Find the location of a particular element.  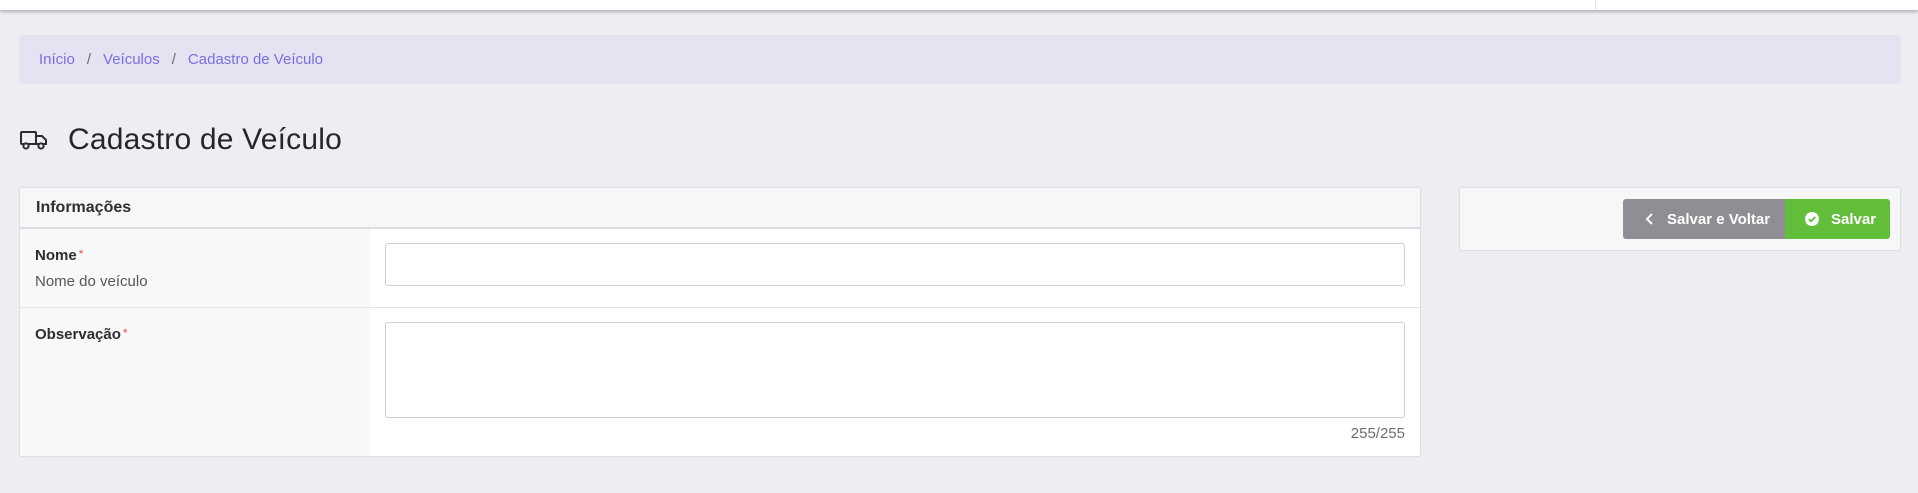

nome-field-cell is located at coordinates (895, 268).